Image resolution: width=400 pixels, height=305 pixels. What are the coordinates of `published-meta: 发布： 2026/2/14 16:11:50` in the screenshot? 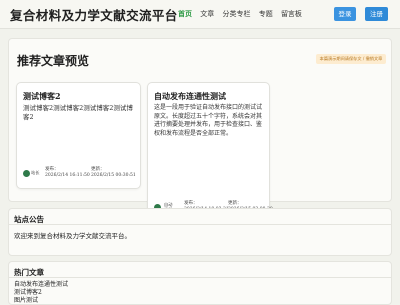 It's located at (67, 172).